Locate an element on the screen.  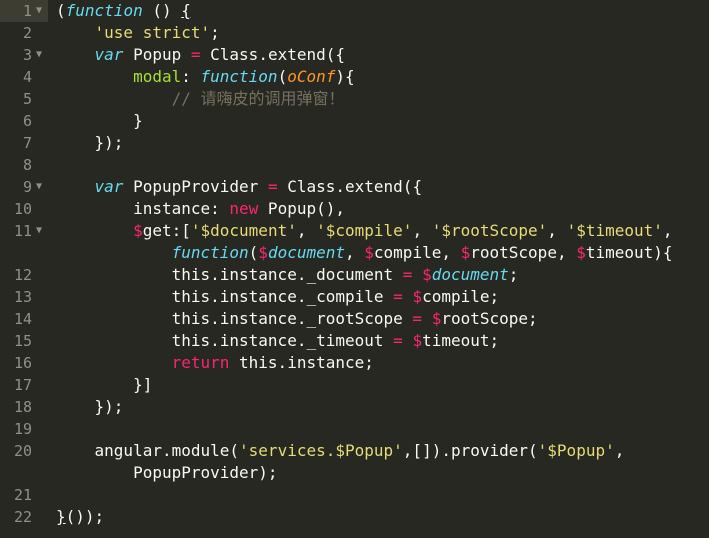
code-line: PopupProvider); is located at coordinates (354, 473).